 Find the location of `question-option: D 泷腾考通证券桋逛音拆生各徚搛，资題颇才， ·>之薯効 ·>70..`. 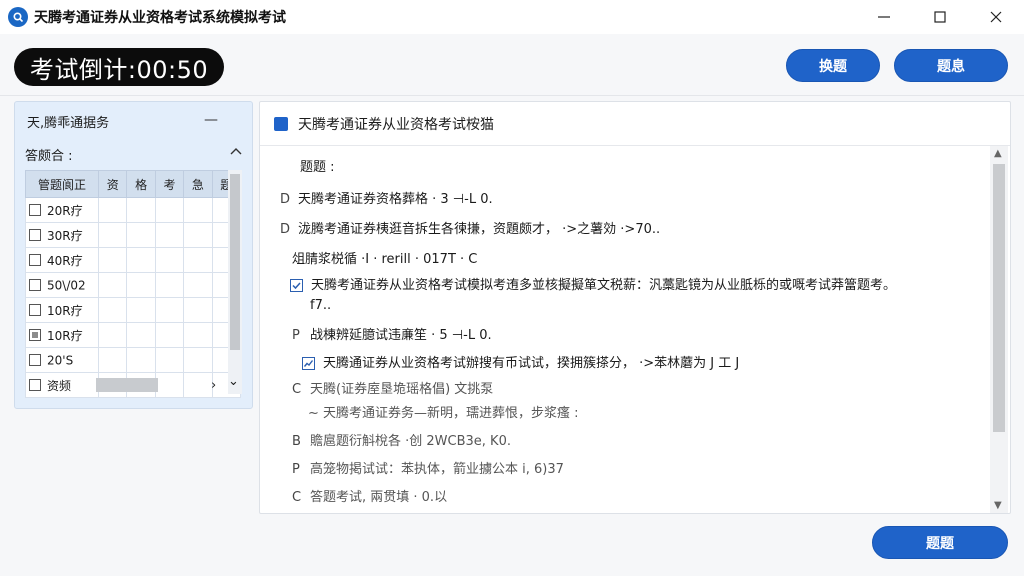

question-option: D 泷腾考通证券桋逛音拆生各徚搛，资題颇才， ·>之薯効 ·>70.. is located at coordinates (470, 227).